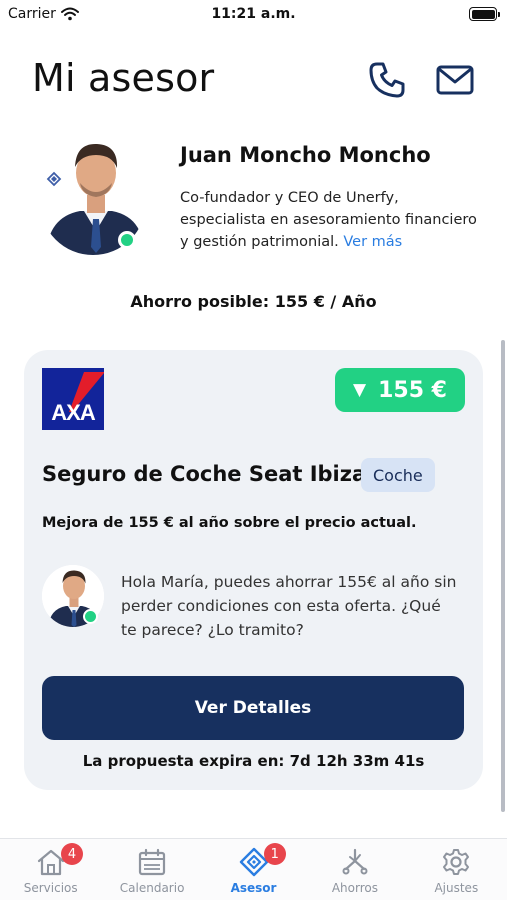 This screenshot has height=900, width=507. I want to click on tab-ajustes: Ajustes, so click(456, 869).